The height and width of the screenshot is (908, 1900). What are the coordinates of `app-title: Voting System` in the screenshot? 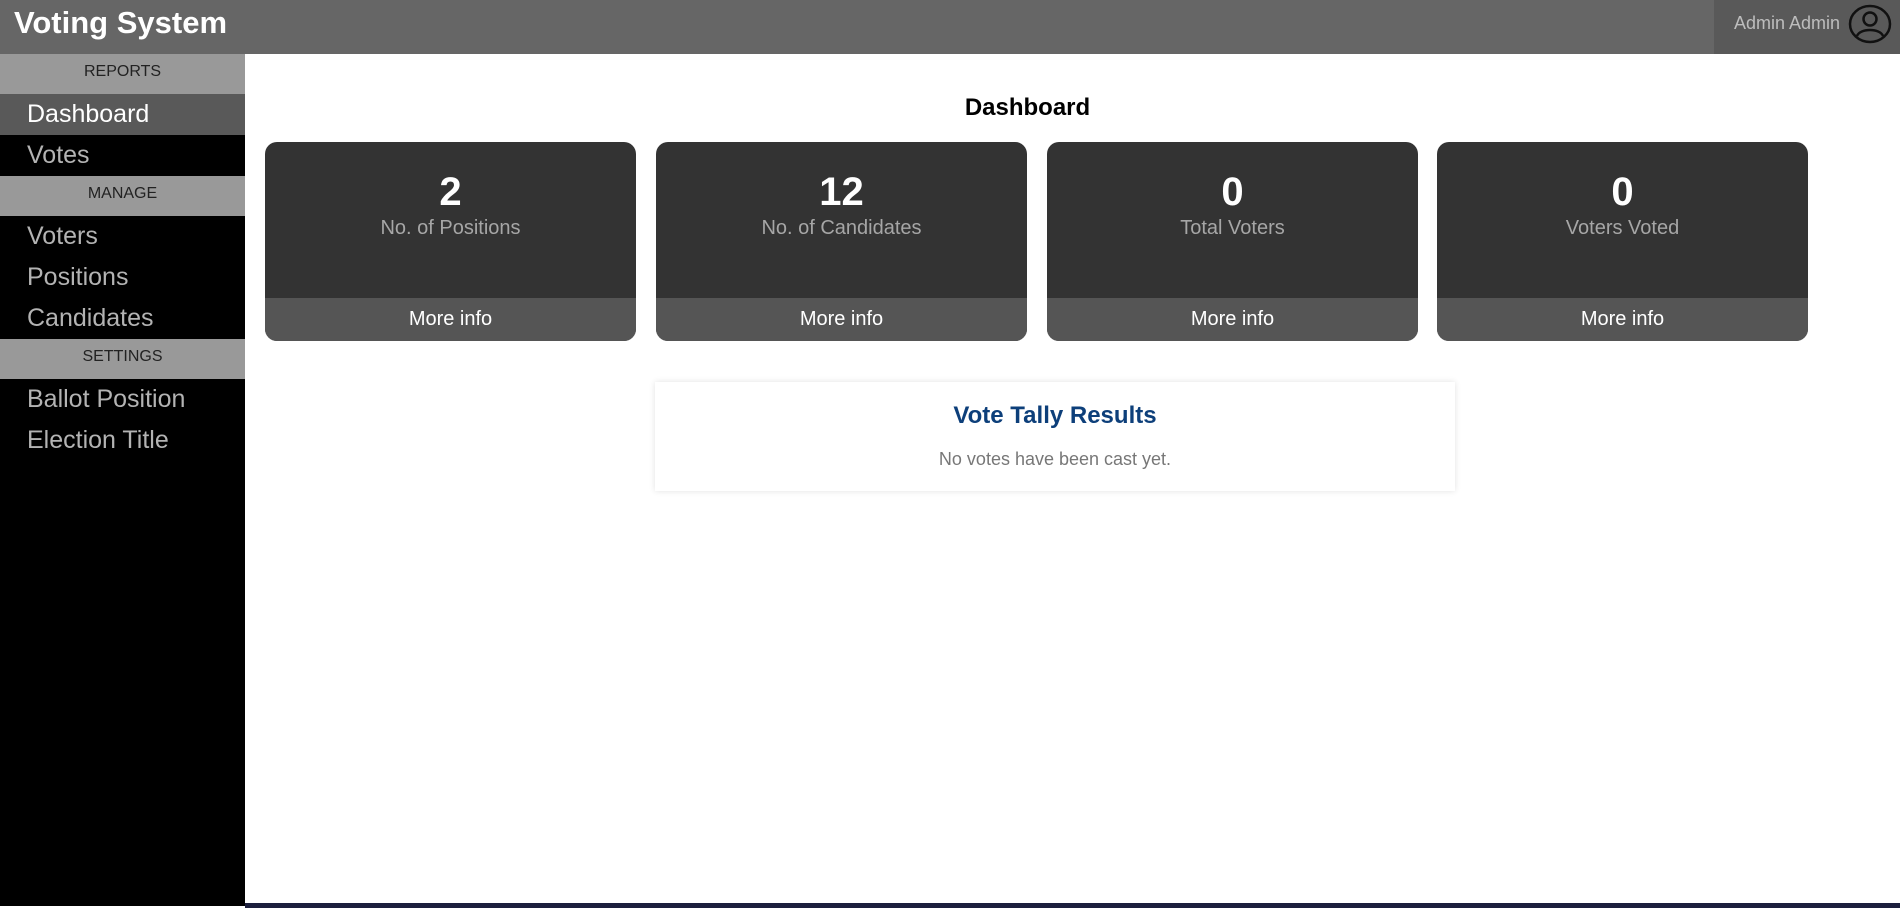 It's located at (121, 22).